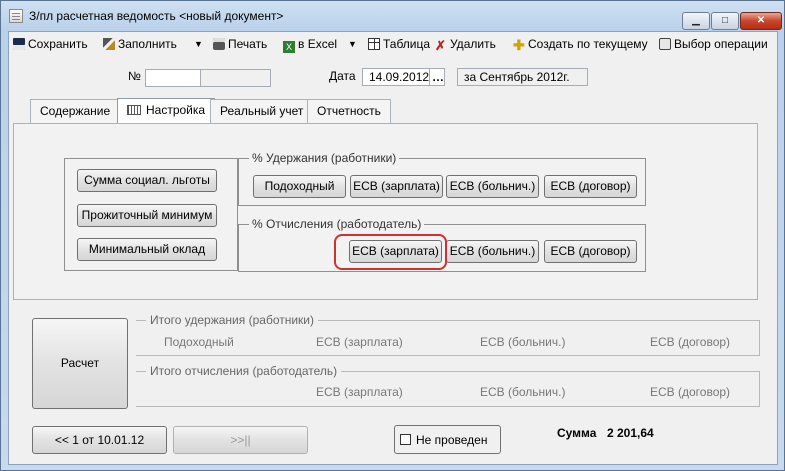 This screenshot has width=785, height=471. What do you see at coordinates (235, 78) in the screenshot?
I see `number-suffix-field` at bounding box center [235, 78].